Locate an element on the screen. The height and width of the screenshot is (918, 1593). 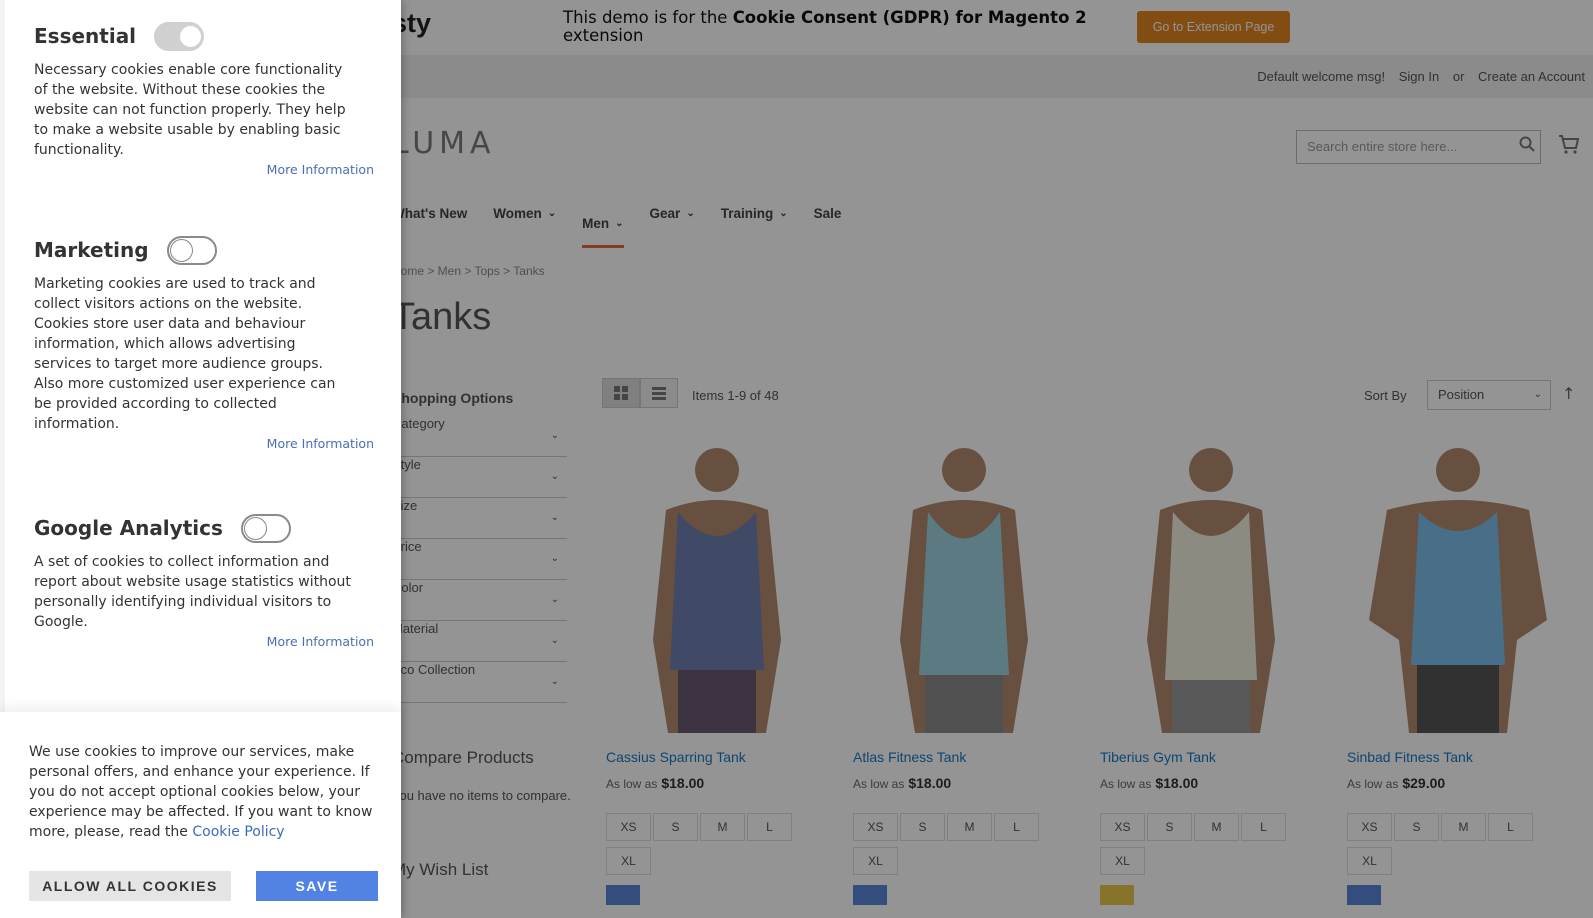
marketing-toggle is located at coordinates (191, 250).